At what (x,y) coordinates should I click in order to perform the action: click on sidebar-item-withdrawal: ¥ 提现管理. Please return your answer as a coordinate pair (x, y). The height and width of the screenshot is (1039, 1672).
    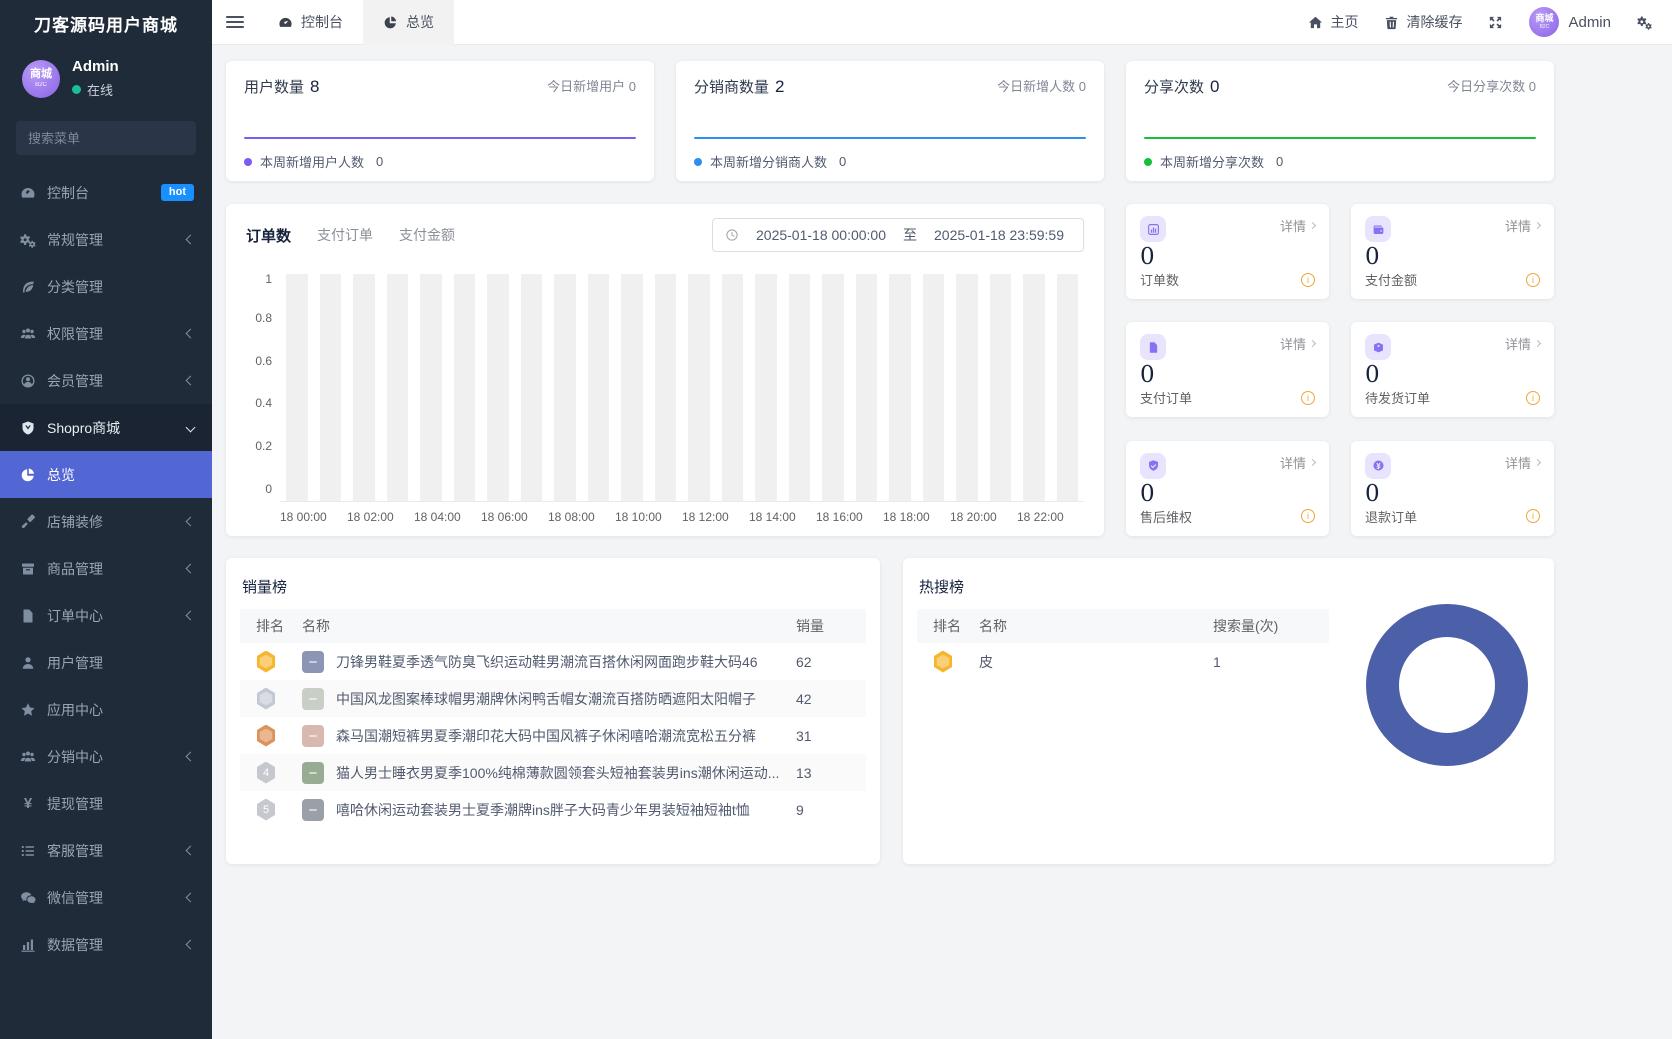
    Looking at the image, I should click on (106, 803).